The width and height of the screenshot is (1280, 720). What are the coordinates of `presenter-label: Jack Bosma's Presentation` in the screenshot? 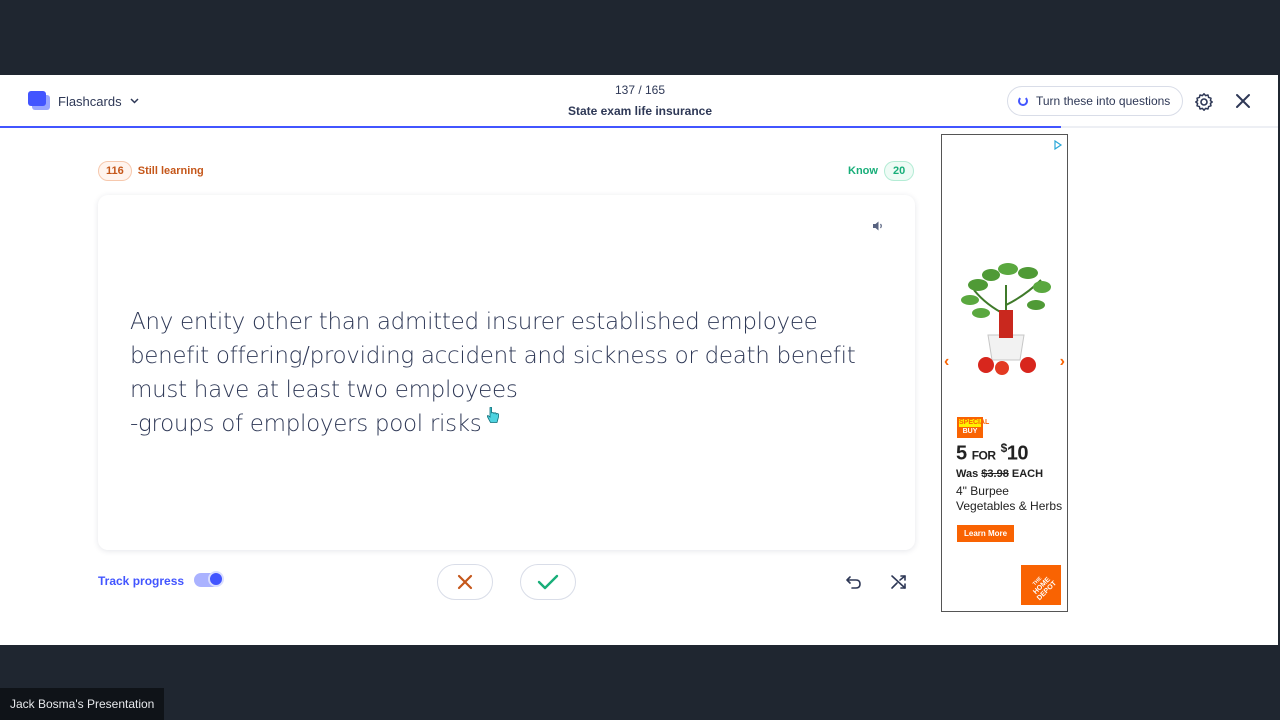 It's located at (82, 704).